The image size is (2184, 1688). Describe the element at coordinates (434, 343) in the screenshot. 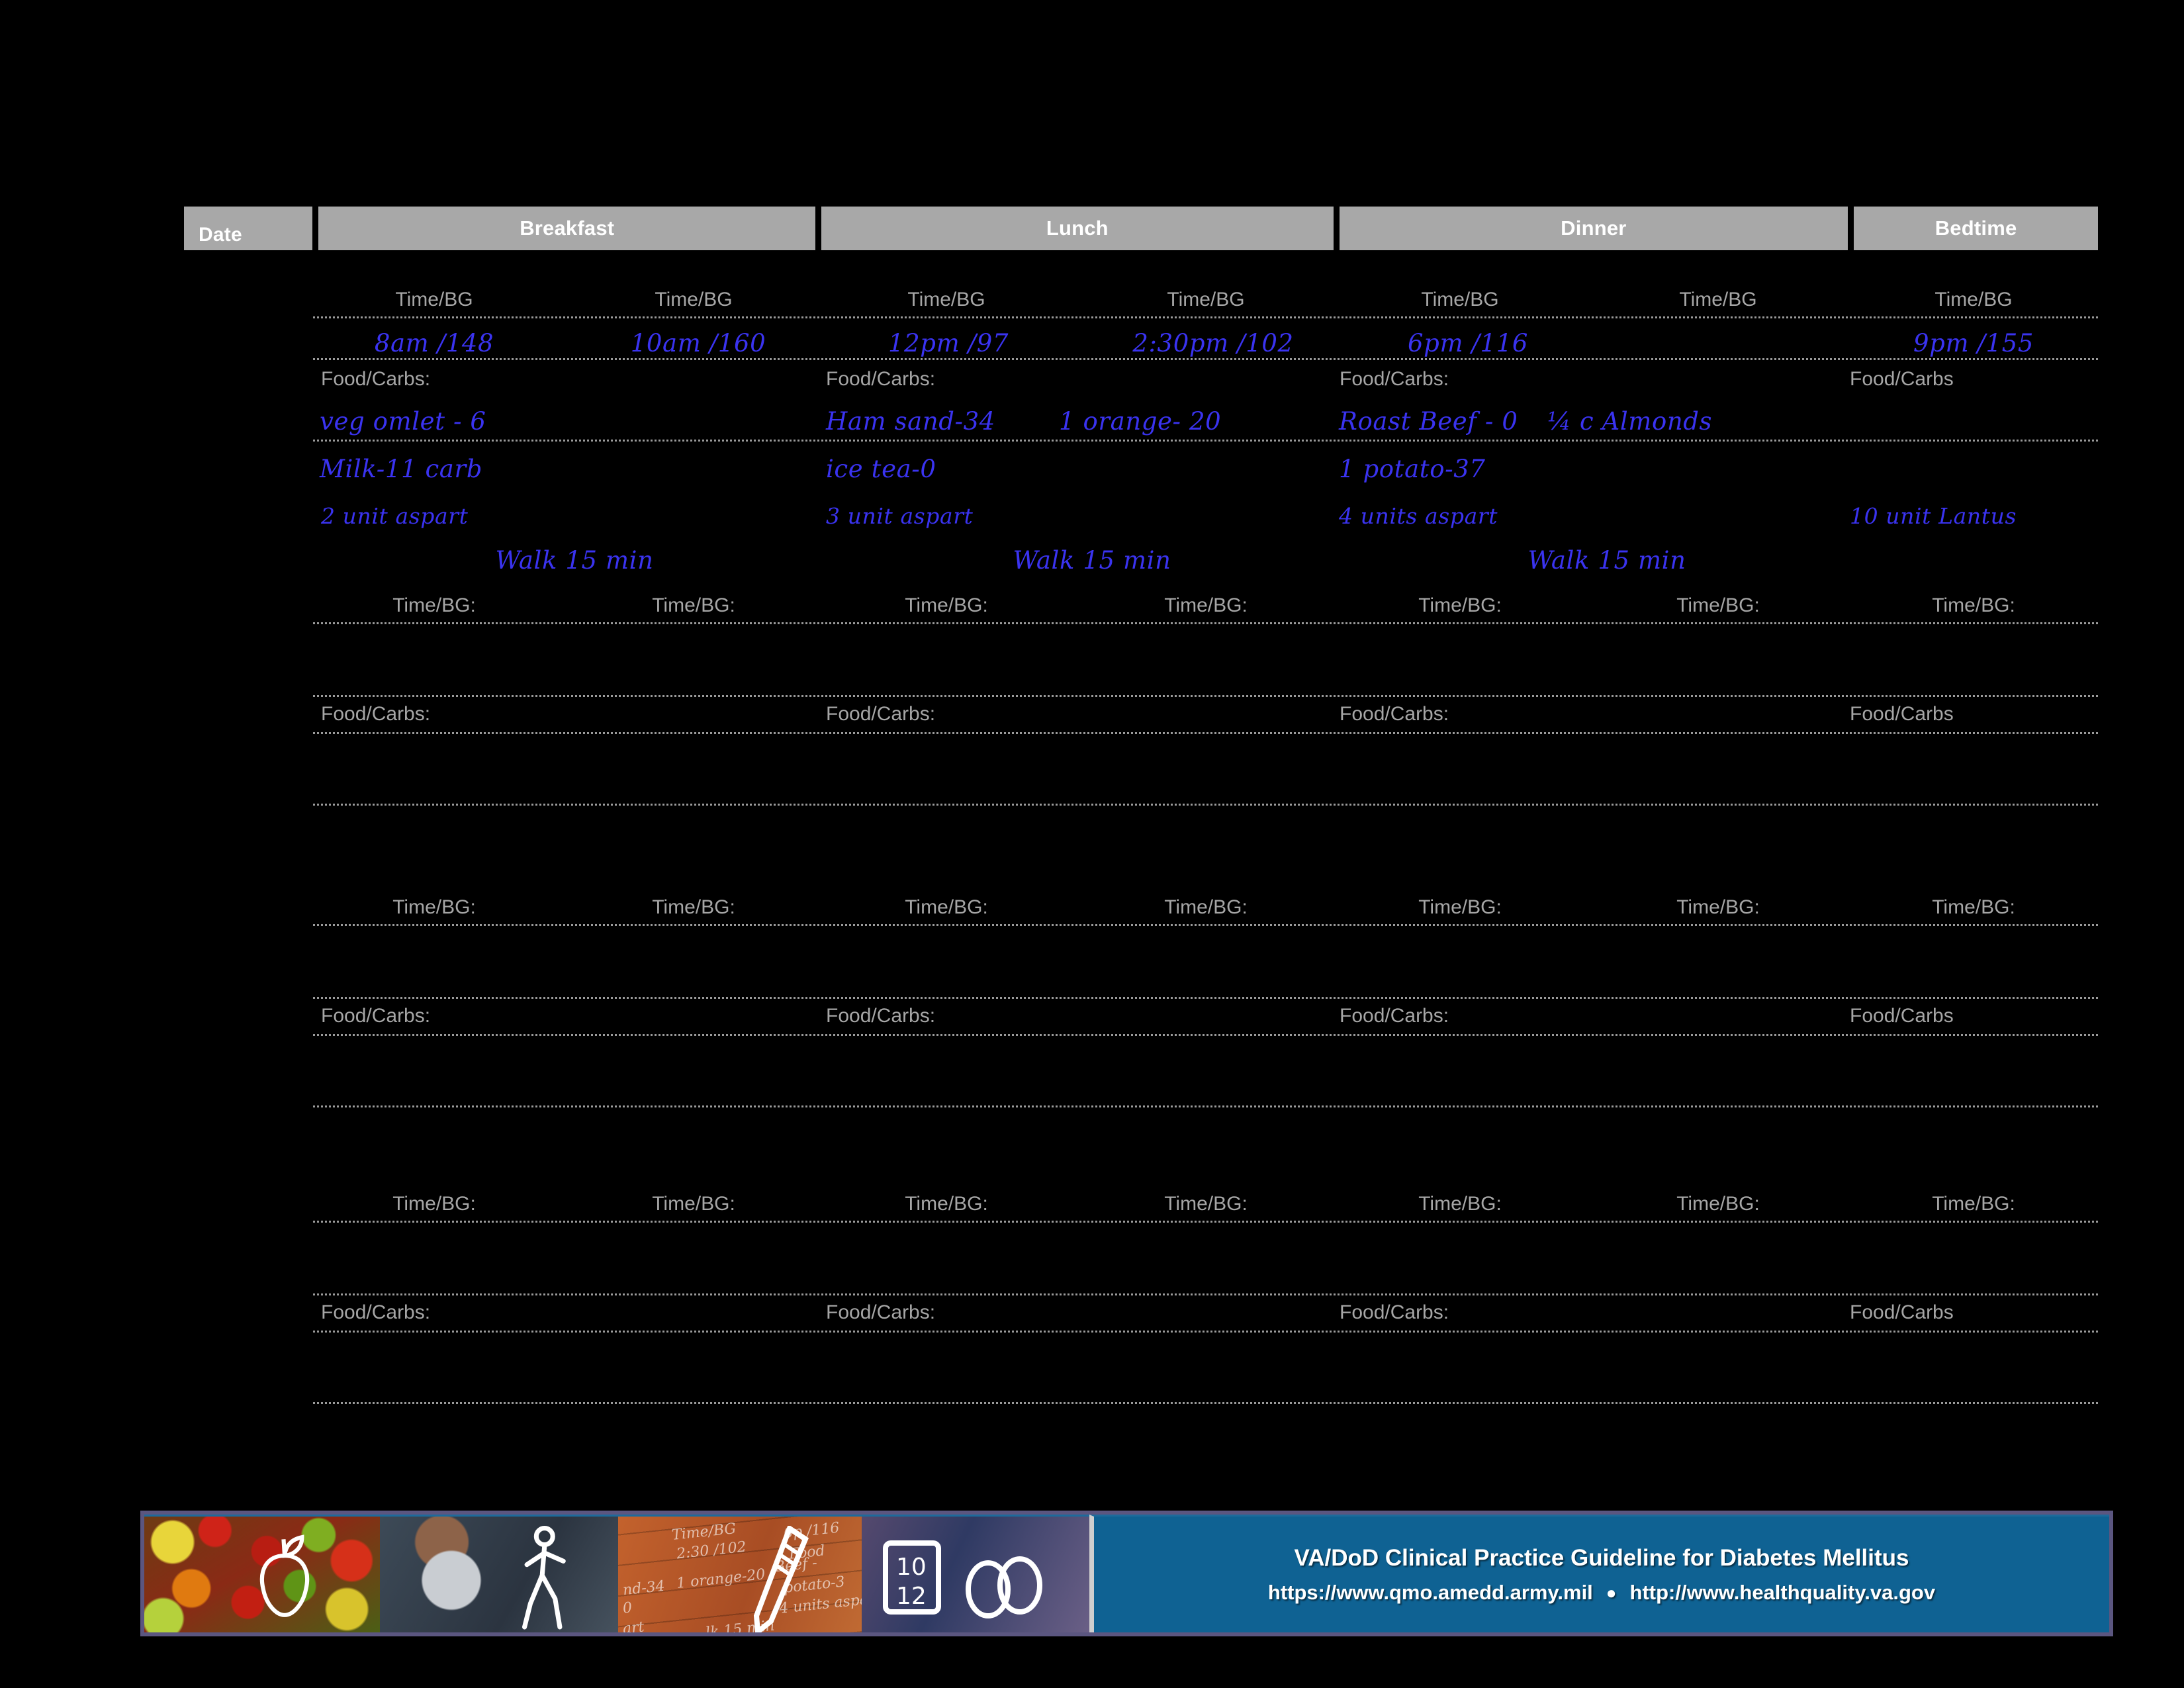

I see `entry-time-bg-breakfast-1: 8am /148` at that location.